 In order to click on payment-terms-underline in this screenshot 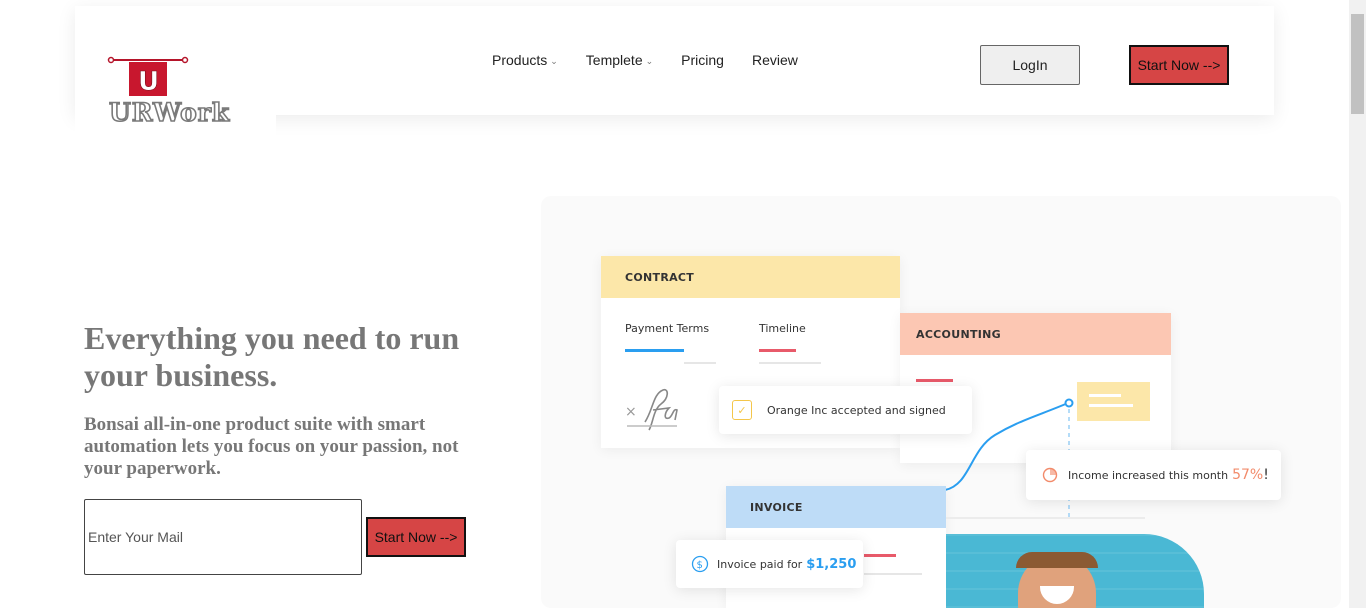, I will do `click(654, 350)`.